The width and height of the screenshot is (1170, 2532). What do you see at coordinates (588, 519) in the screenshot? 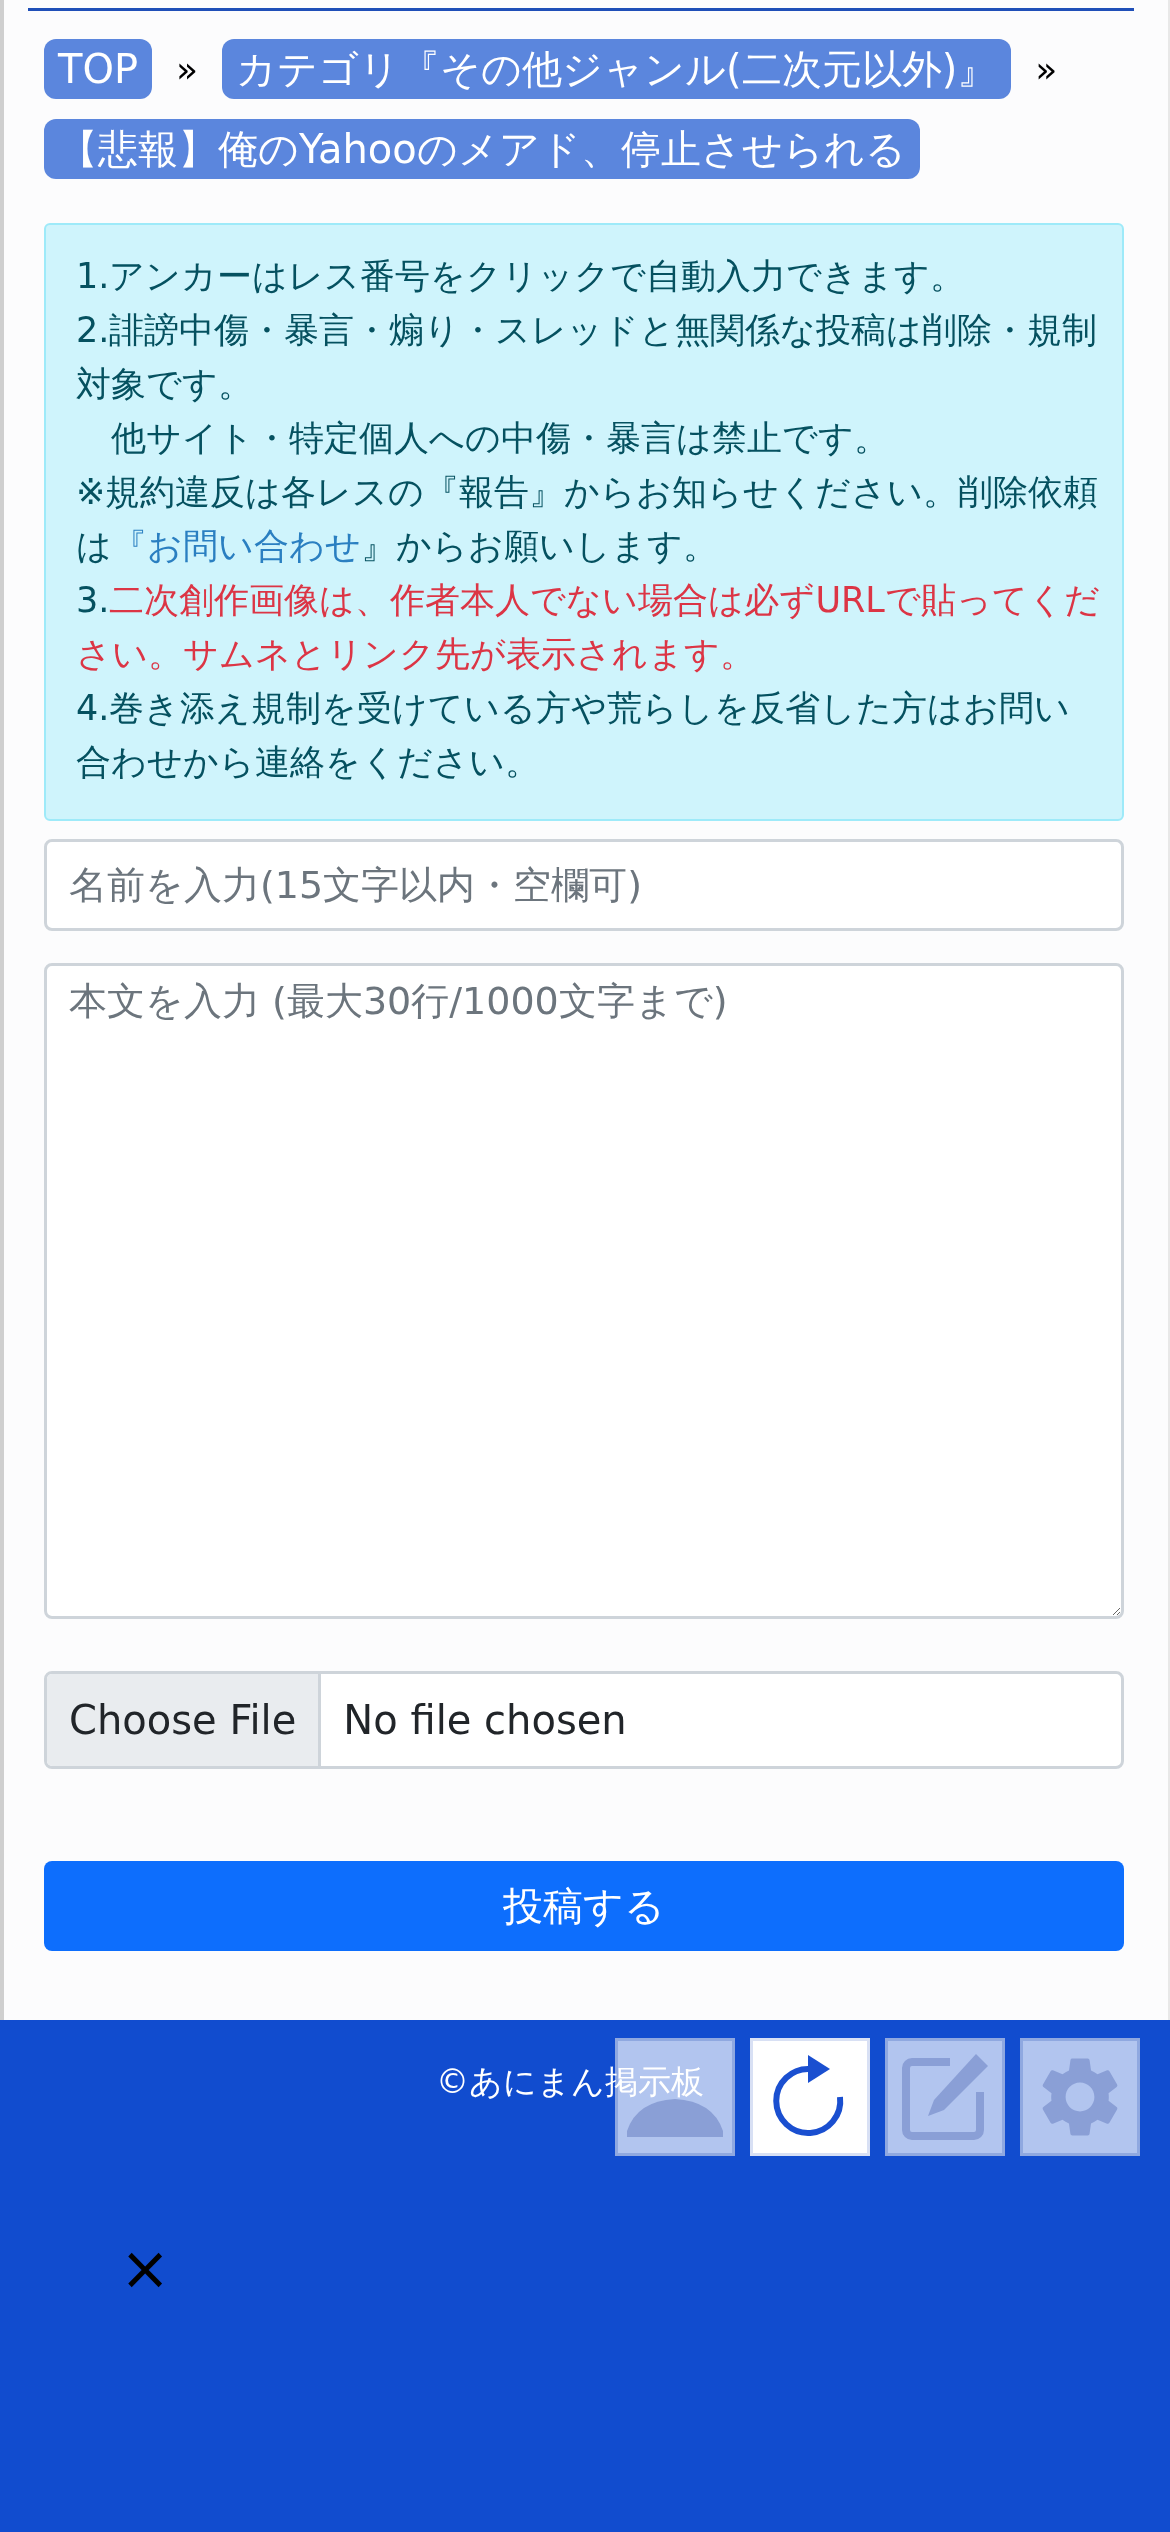
I see `notice-text: ※規約違反は各レスの『報告』からお知らせください。削除依頼は『お問い合わせ』からお願いします。` at bounding box center [588, 519].